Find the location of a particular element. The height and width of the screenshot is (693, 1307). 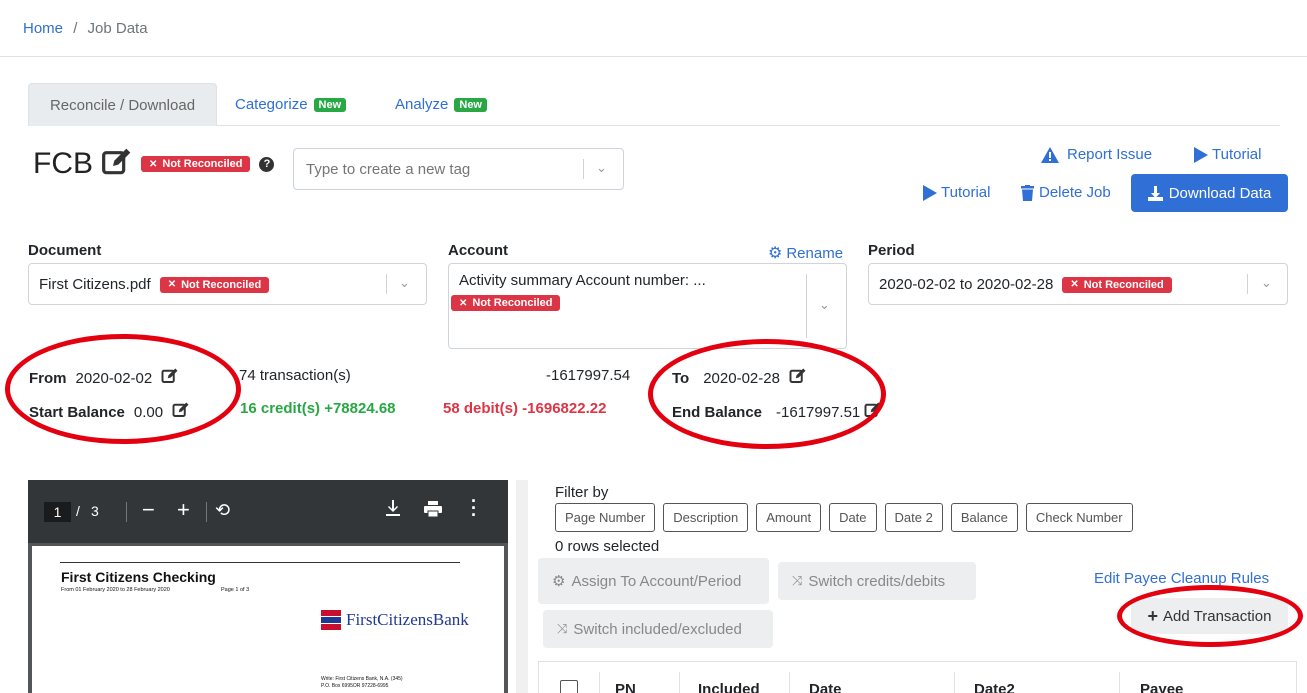

end-balance-value: -1617997.51 is located at coordinates (818, 412).